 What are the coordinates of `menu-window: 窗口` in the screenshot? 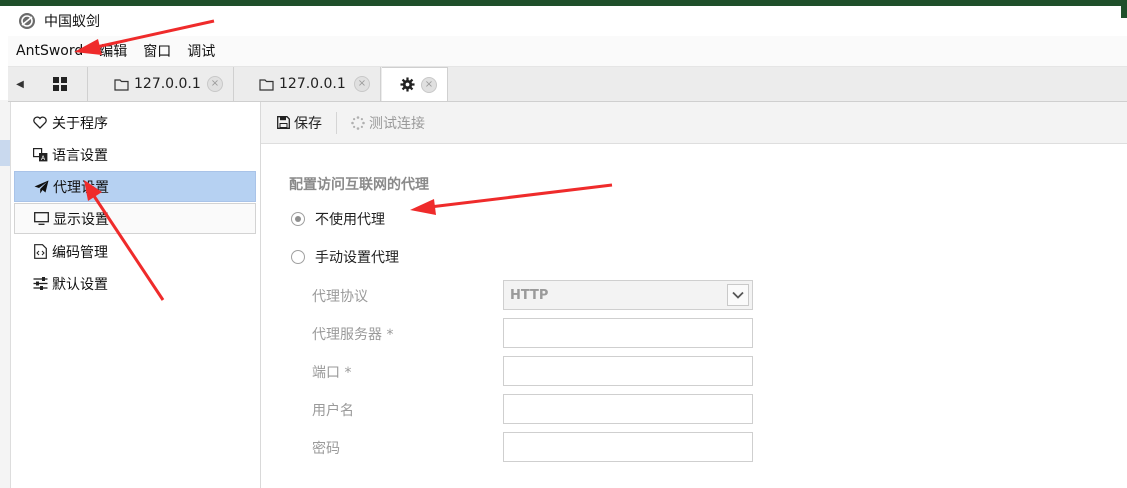 It's located at (157, 51).